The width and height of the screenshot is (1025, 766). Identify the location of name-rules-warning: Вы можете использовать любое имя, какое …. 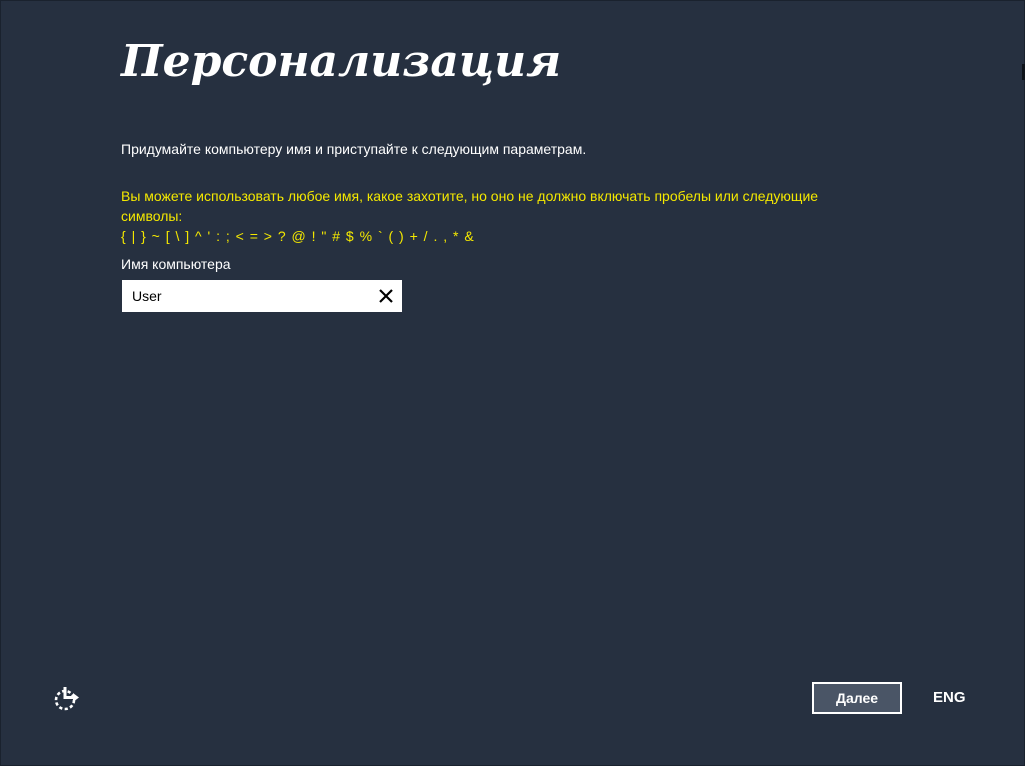
(501, 216).